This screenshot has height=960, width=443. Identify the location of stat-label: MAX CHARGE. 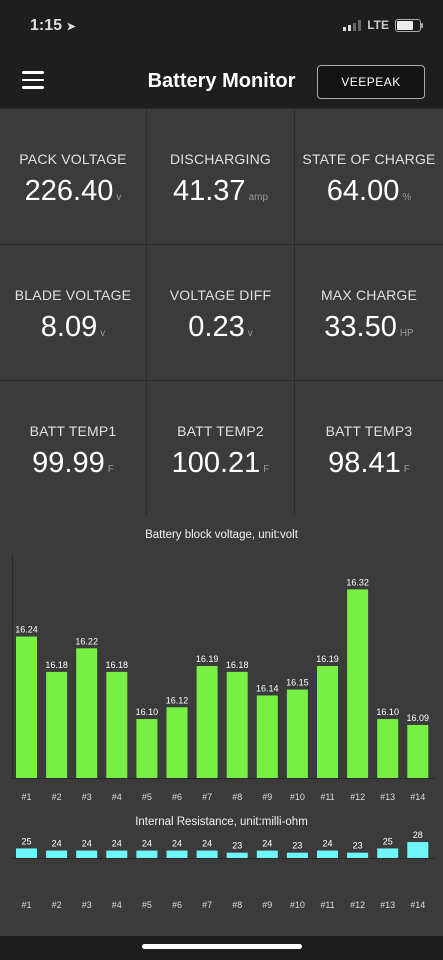
(369, 295).